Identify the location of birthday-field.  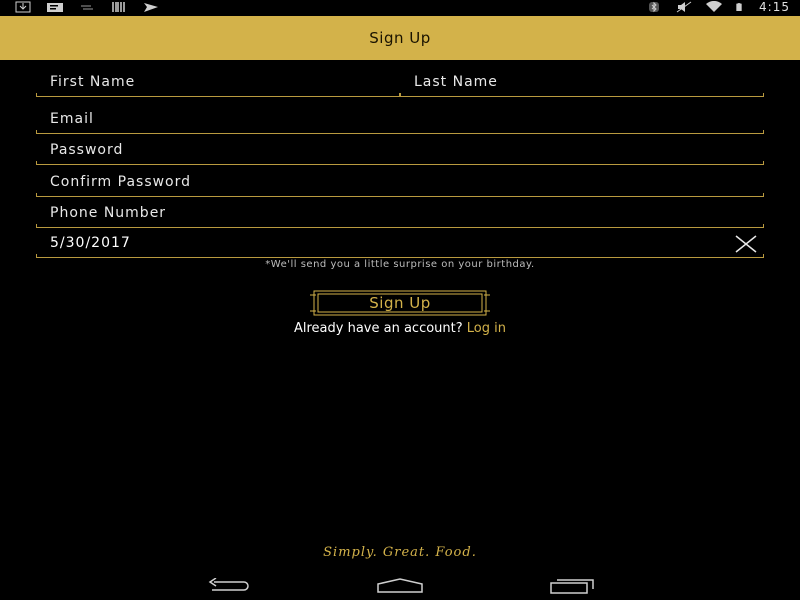
(400, 244).